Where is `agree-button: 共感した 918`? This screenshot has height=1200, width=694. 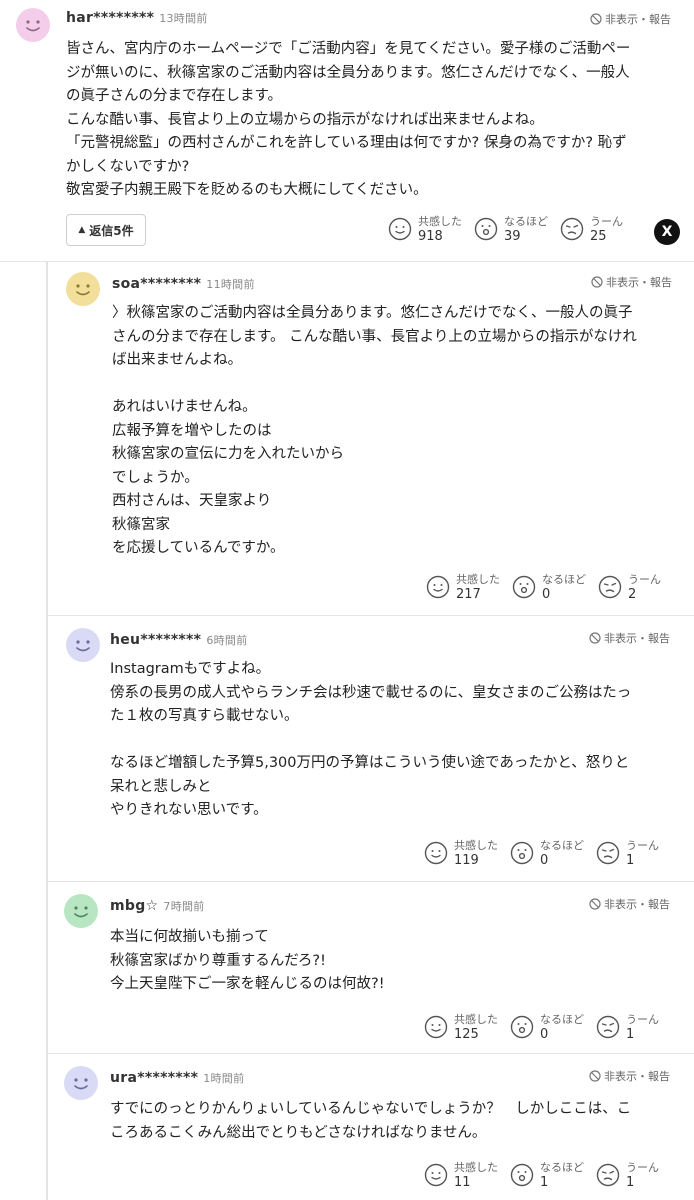
agree-button: 共感した 918 is located at coordinates (425, 229).